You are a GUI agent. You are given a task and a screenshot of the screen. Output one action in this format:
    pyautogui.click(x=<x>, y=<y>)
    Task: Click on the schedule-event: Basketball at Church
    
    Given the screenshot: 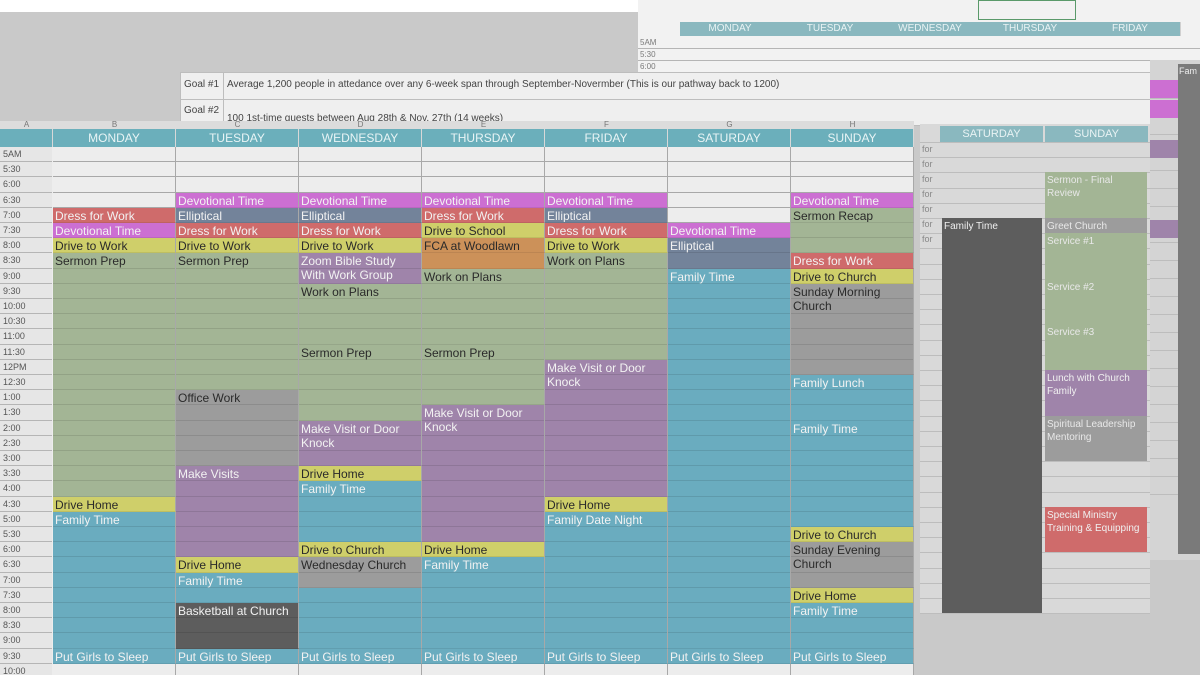 What is the action you would take?
    pyautogui.click(x=237, y=626)
    